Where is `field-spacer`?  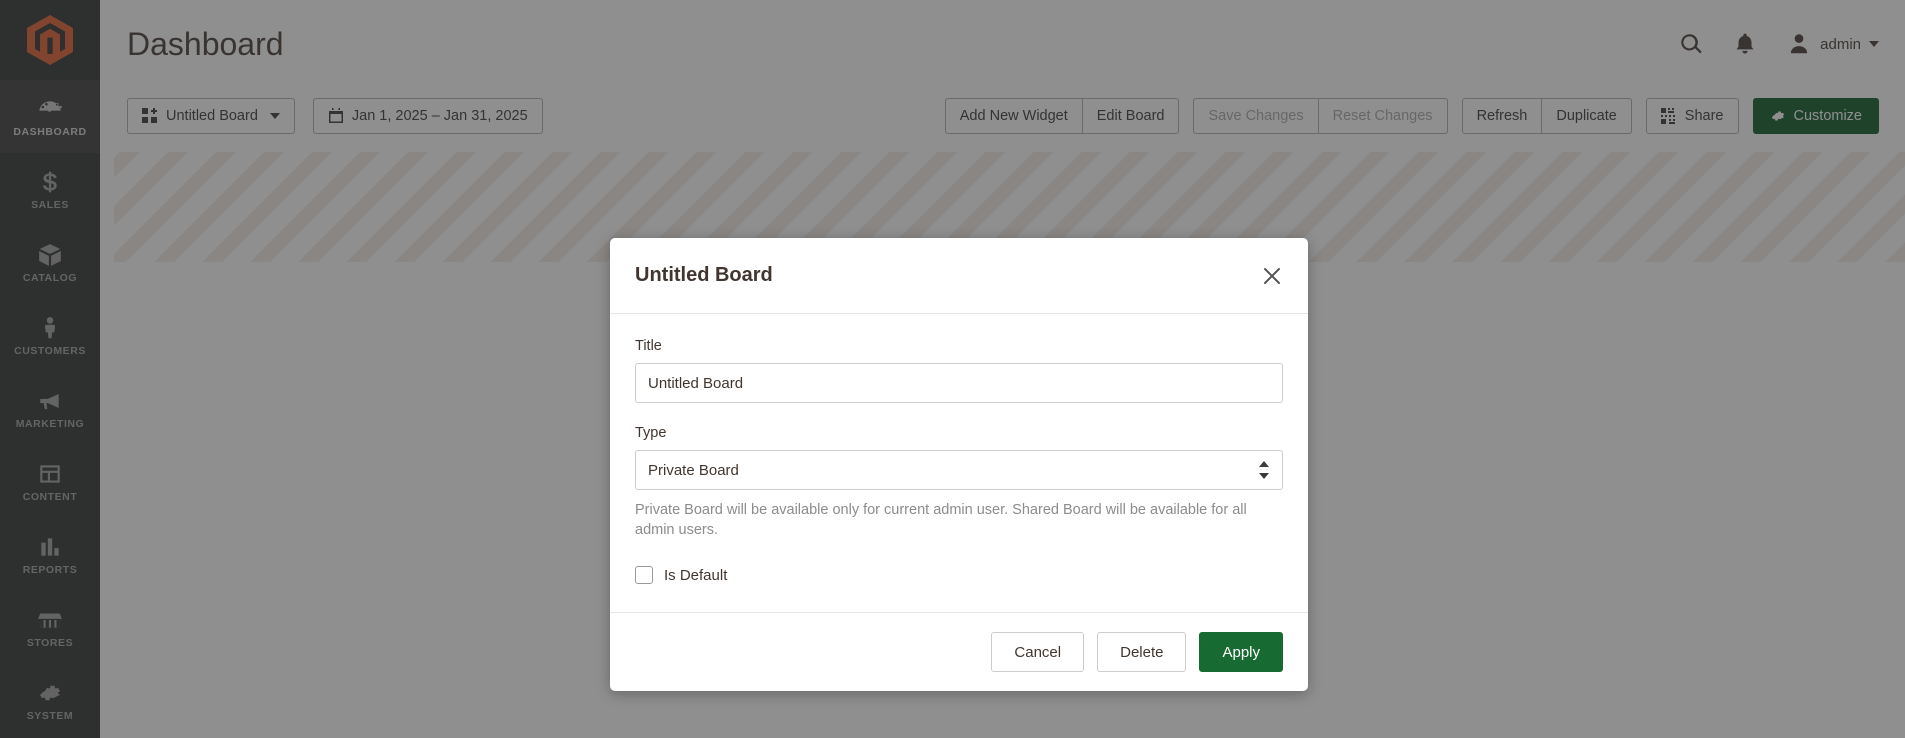
field-spacer is located at coordinates (959, 414).